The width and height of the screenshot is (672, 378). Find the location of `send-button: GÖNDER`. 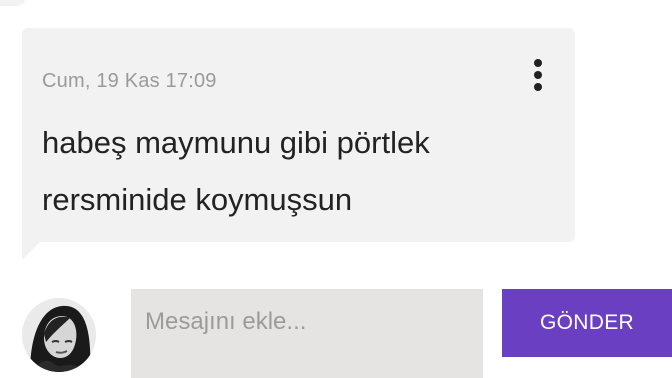

send-button: GÖNDER is located at coordinates (587, 323).